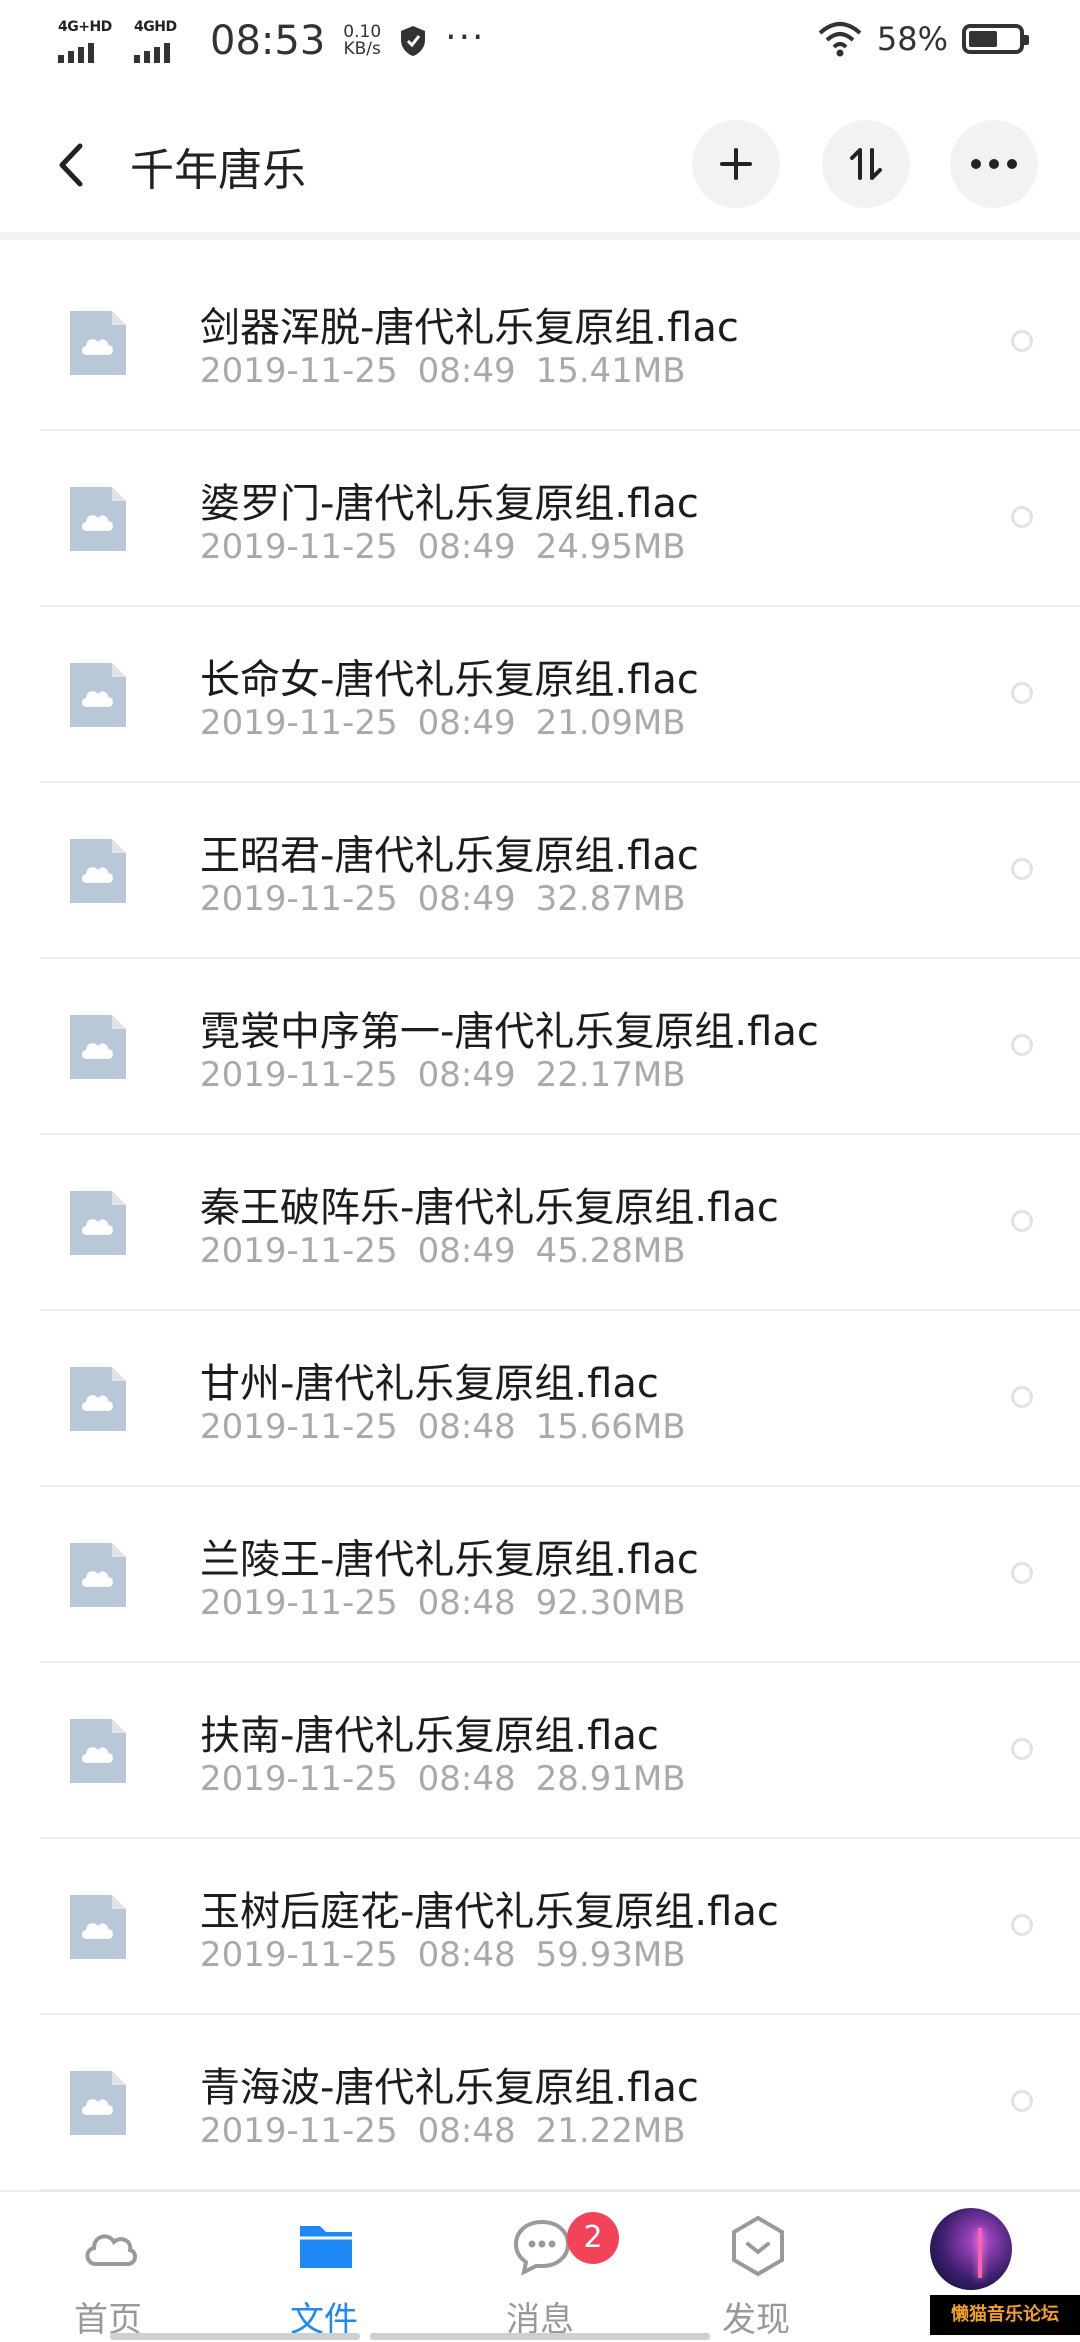  I want to click on file-meta: 2019-11-25 08:49 32.87MB, so click(443, 899).